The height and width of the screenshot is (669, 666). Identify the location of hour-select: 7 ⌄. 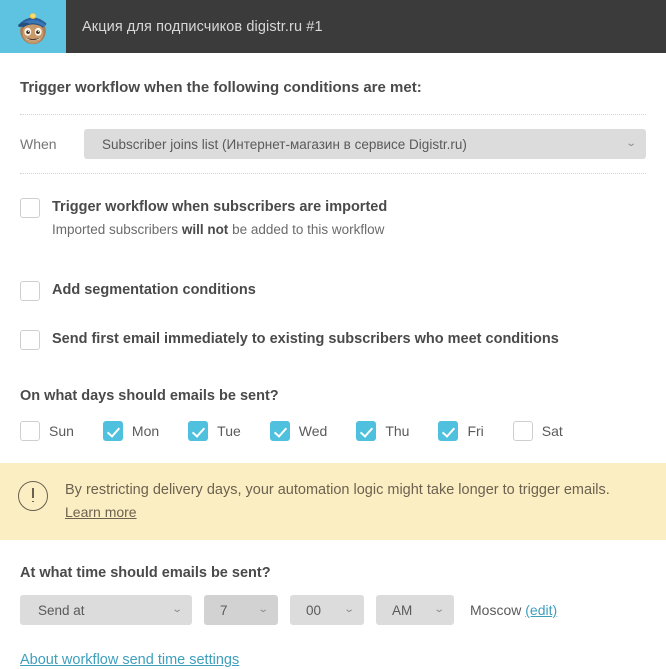
(241, 610).